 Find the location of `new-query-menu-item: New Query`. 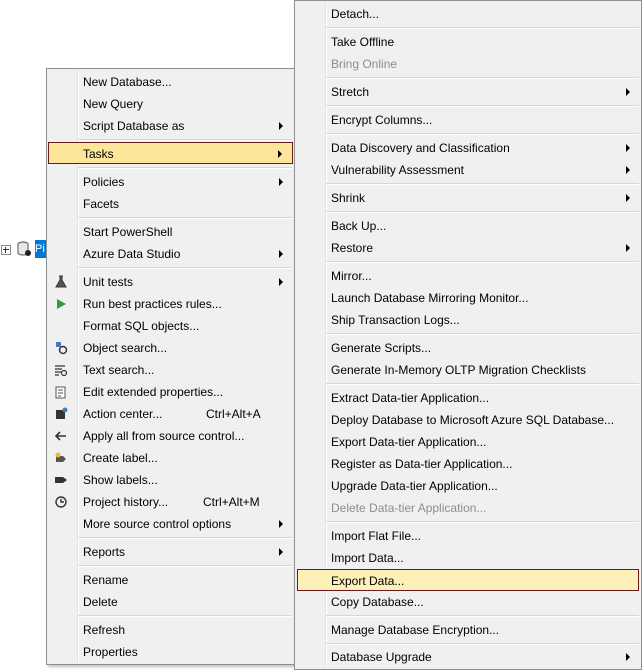

new-query-menu-item: New Query is located at coordinates (170, 104).